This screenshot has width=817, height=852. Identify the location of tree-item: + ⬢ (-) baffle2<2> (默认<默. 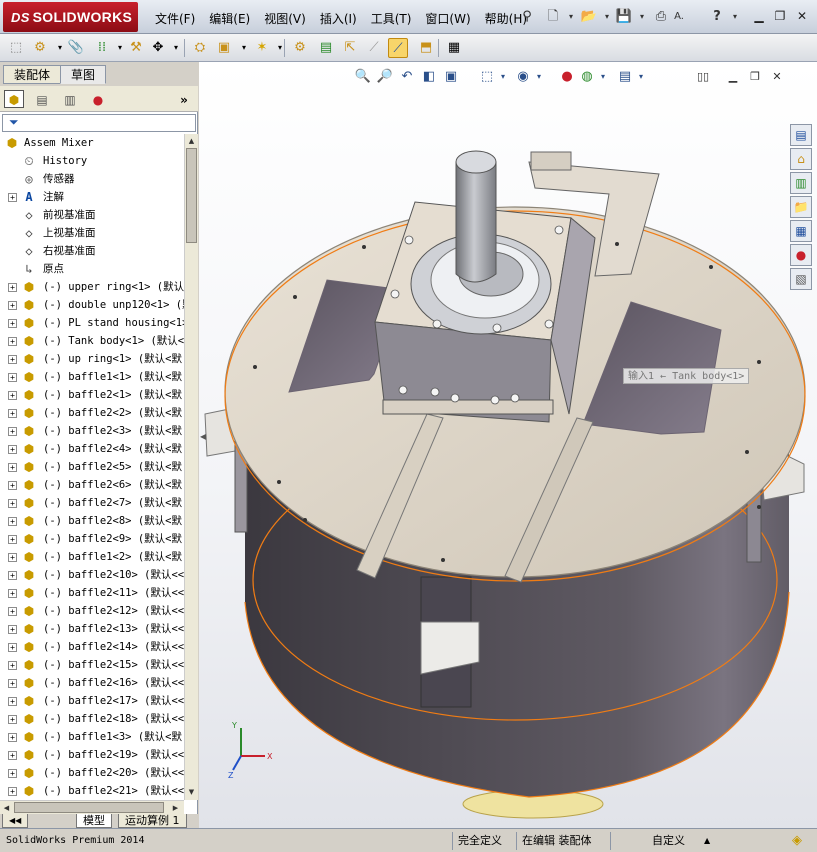
(92, 413).